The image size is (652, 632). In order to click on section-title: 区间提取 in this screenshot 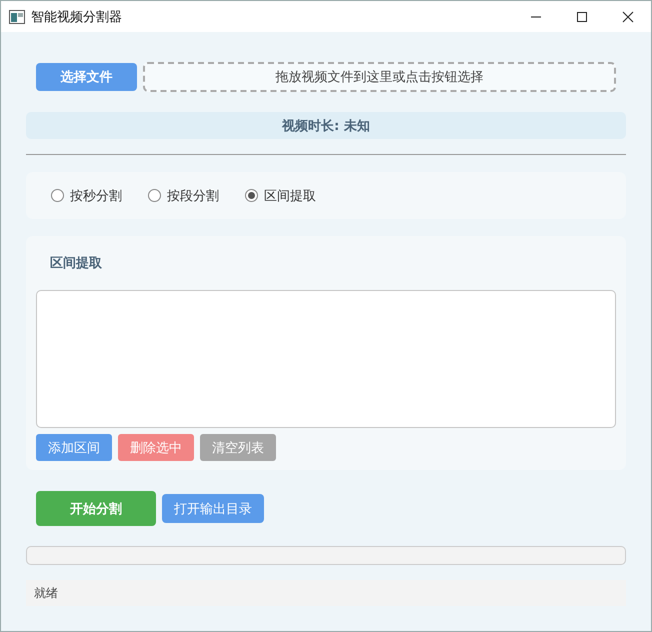, I will do `click(76, 264)`.